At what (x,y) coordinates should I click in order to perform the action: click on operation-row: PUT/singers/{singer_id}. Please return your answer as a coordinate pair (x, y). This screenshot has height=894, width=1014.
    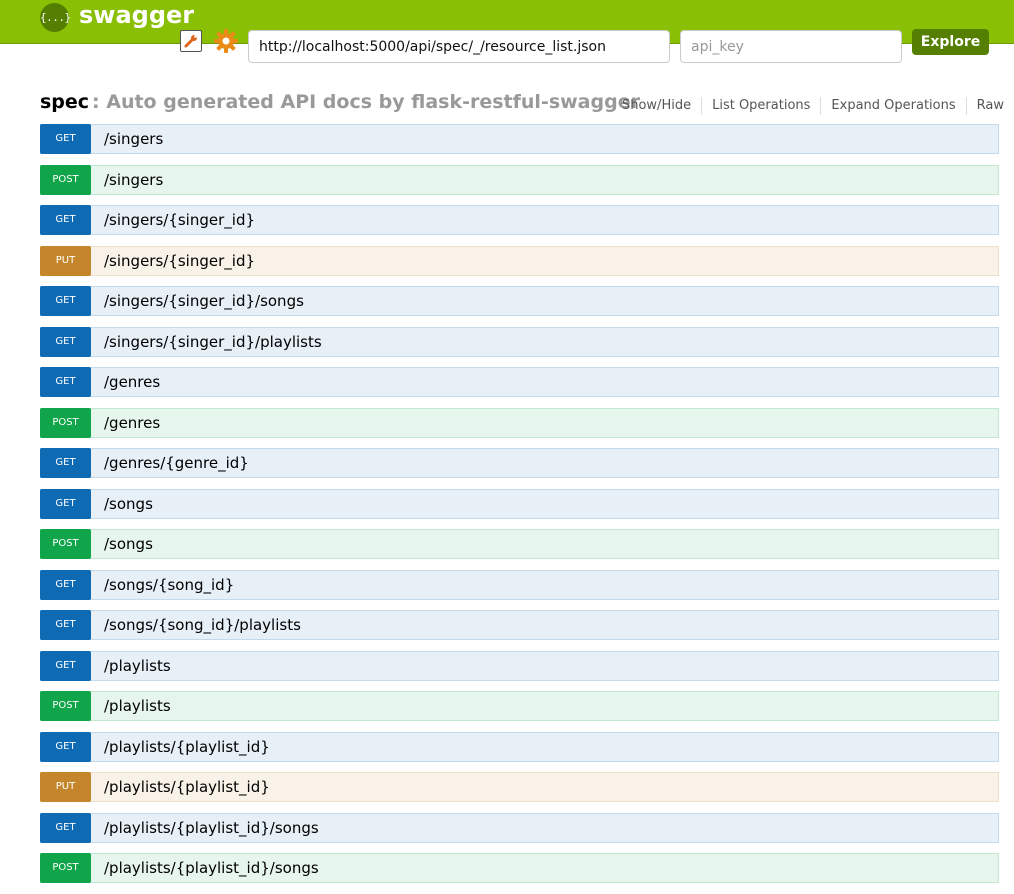
    Looking at the image, I should click on (519, 260).